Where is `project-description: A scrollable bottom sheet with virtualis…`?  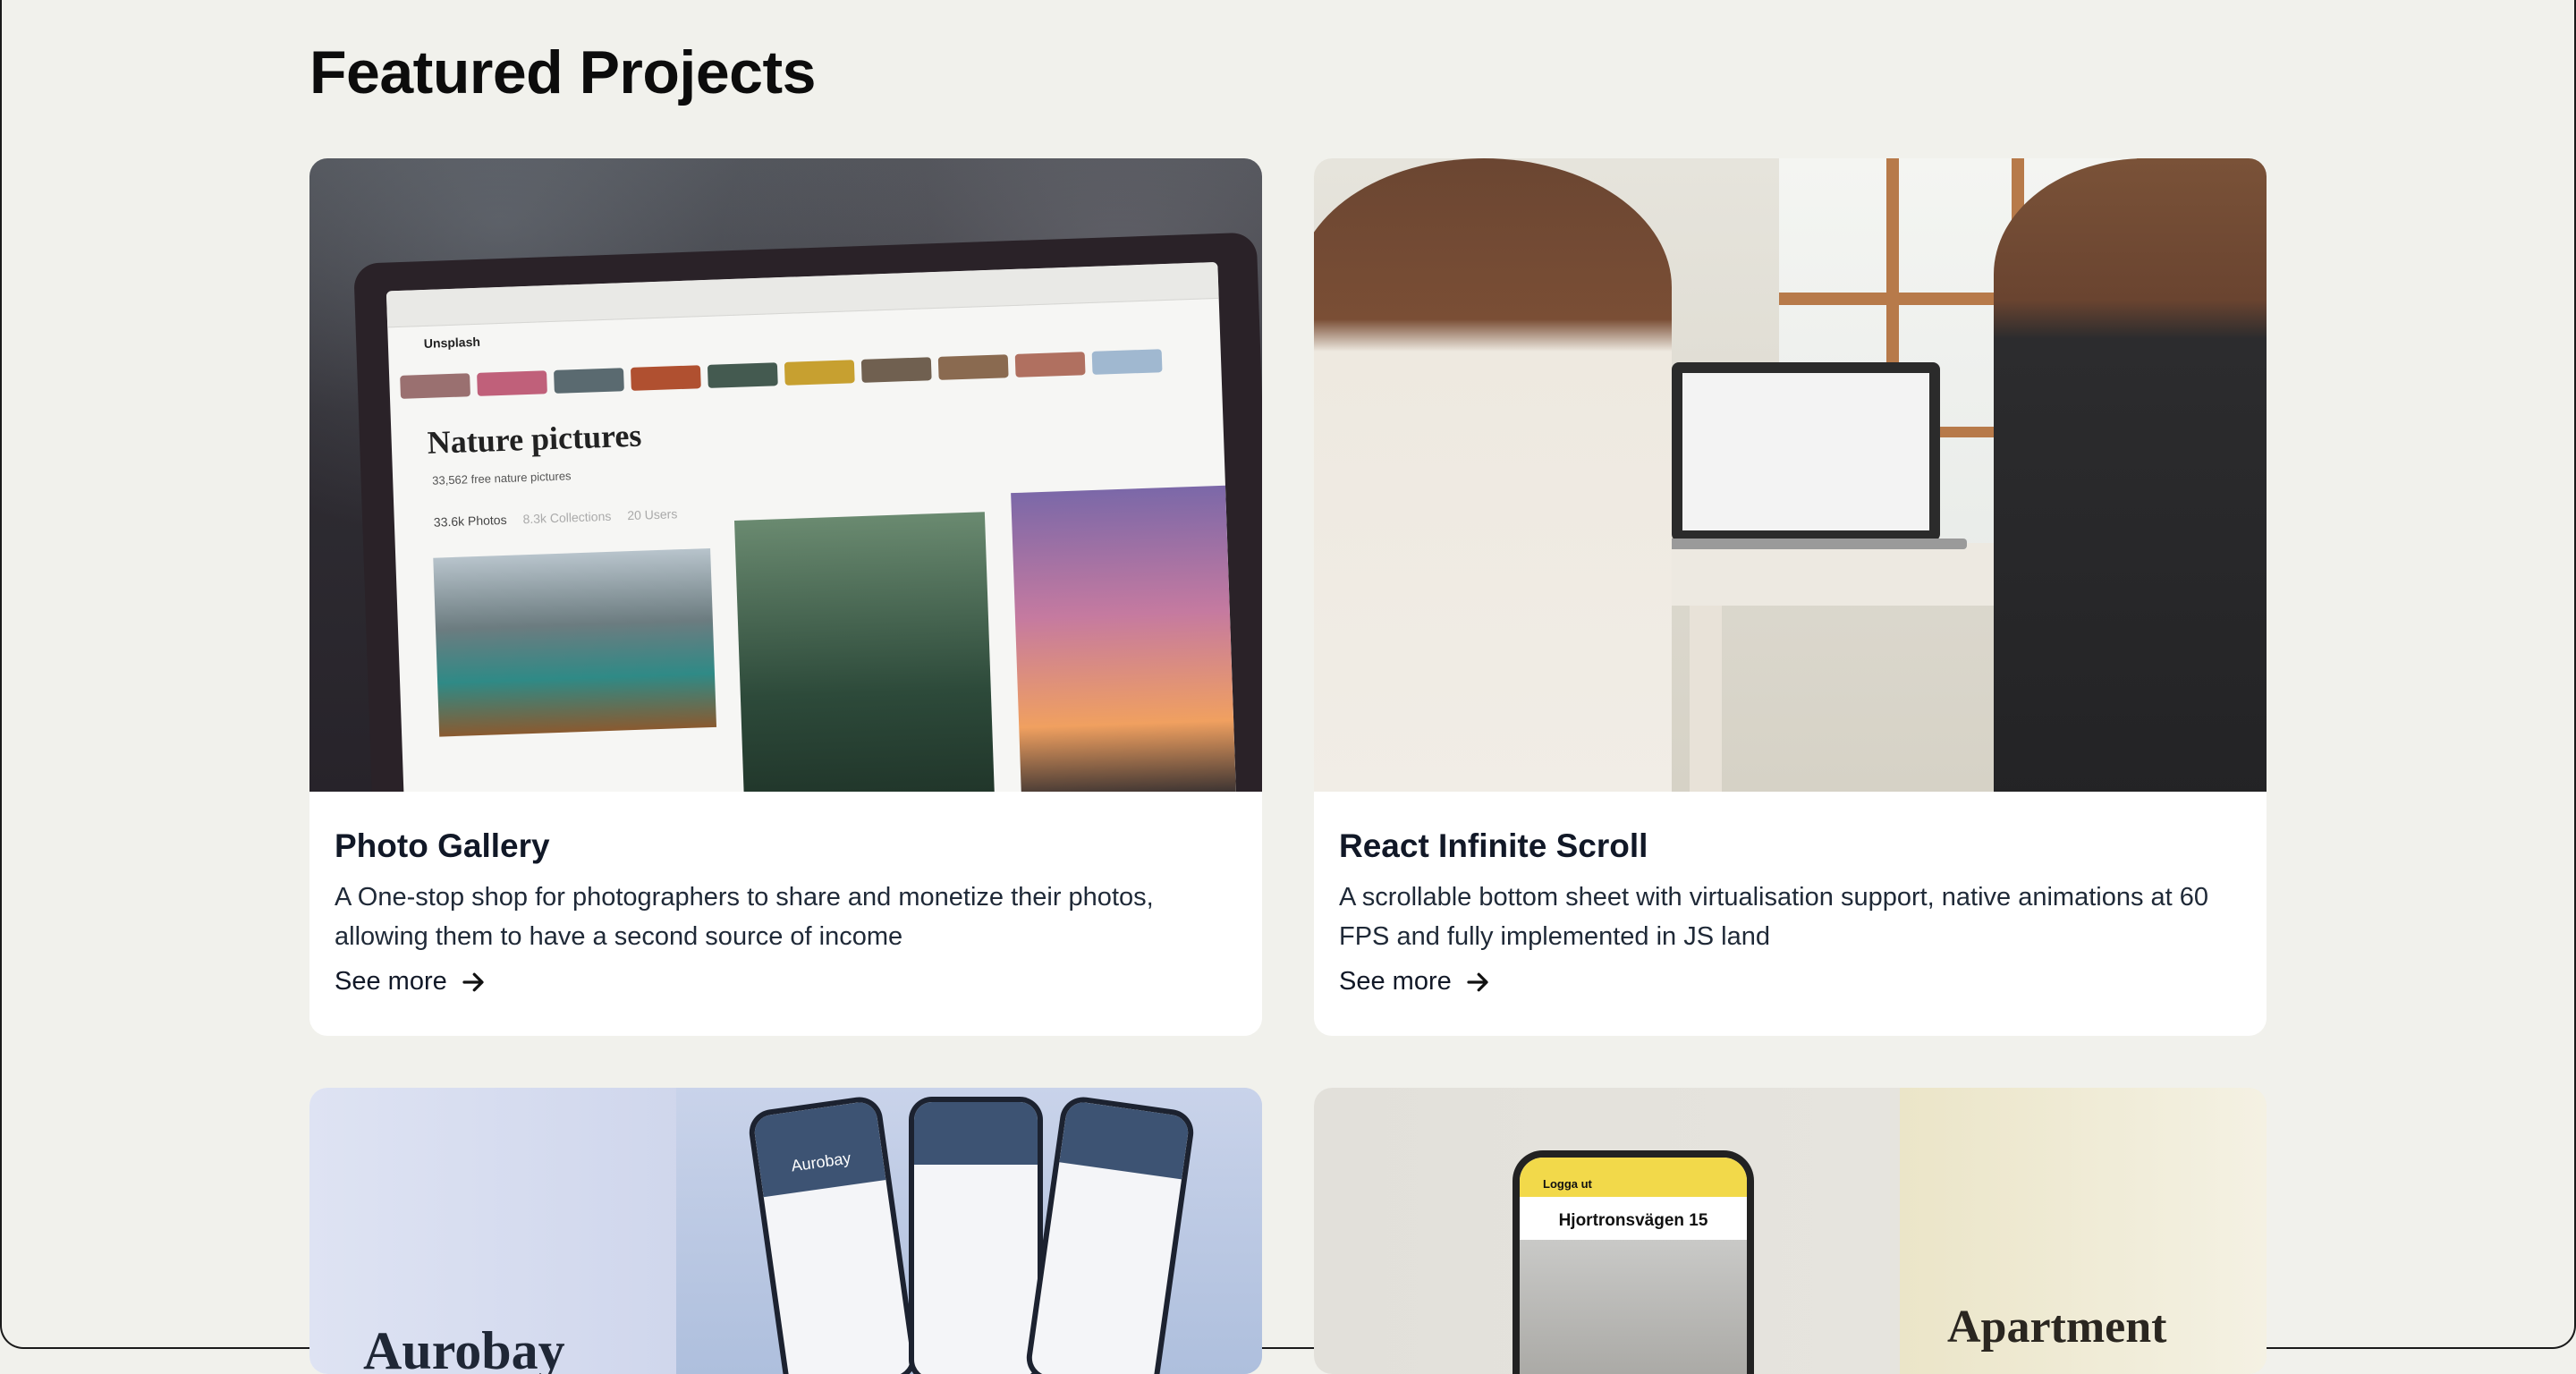
project-description: A scrollable bottom sheet with virtualis… is located at coordinates (1774, 917).